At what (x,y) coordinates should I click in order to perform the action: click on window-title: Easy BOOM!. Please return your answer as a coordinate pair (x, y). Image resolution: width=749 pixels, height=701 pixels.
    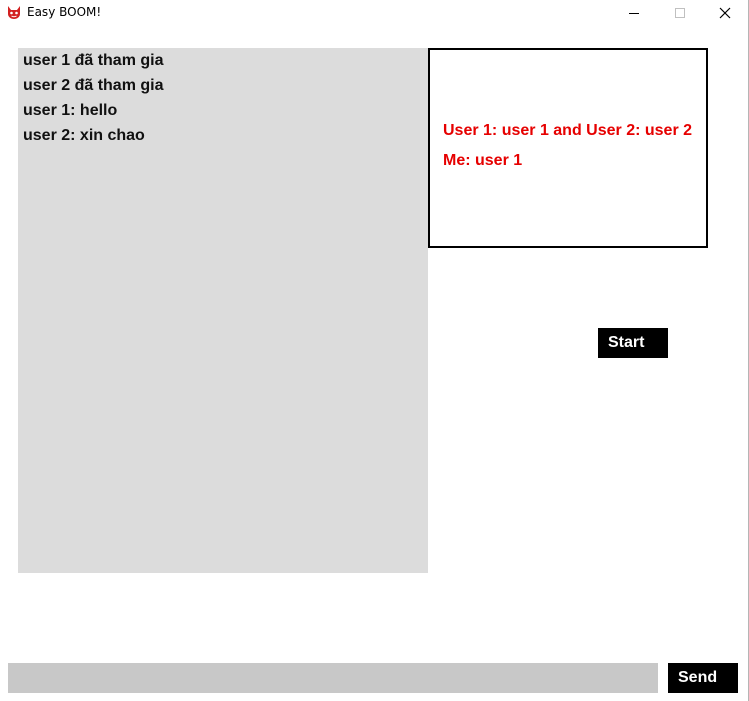
    Looking at the image, I should click on (64, 12).